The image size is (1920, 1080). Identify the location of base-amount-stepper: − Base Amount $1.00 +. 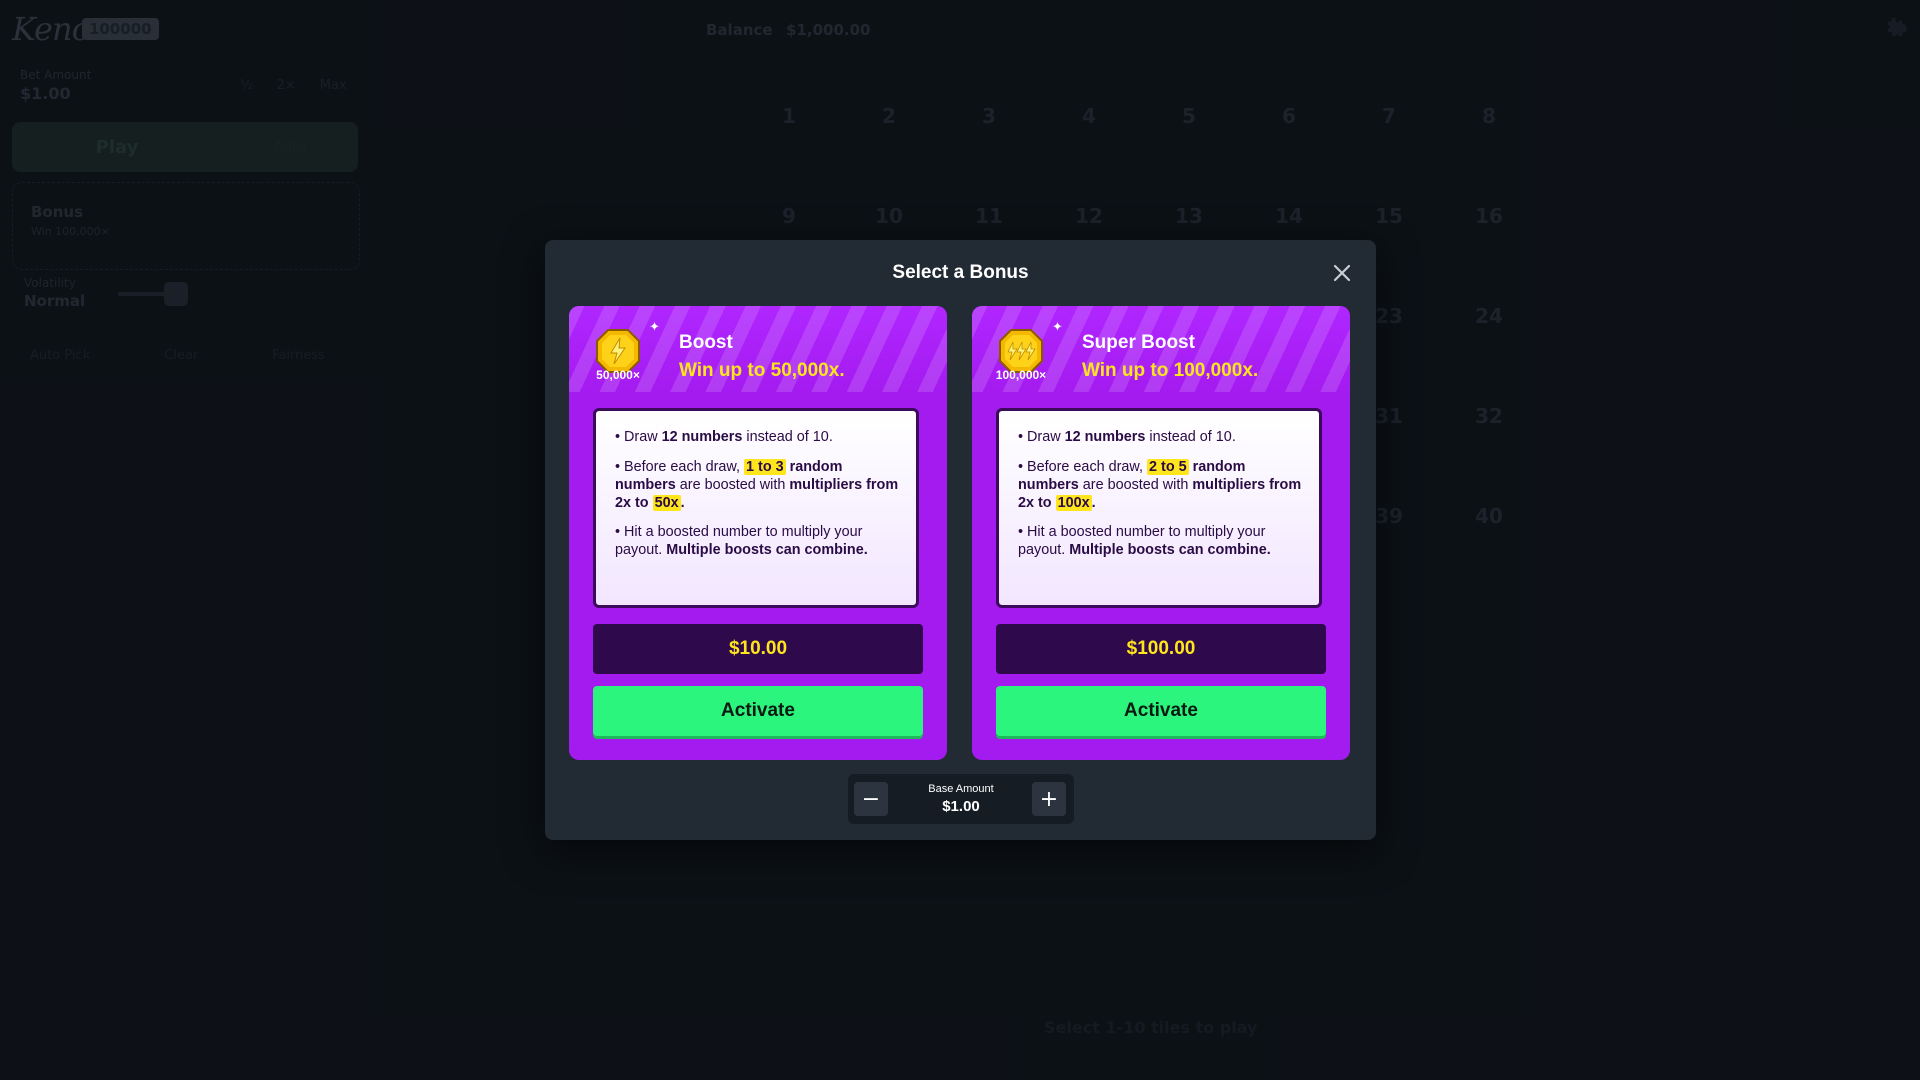
(961, 799).